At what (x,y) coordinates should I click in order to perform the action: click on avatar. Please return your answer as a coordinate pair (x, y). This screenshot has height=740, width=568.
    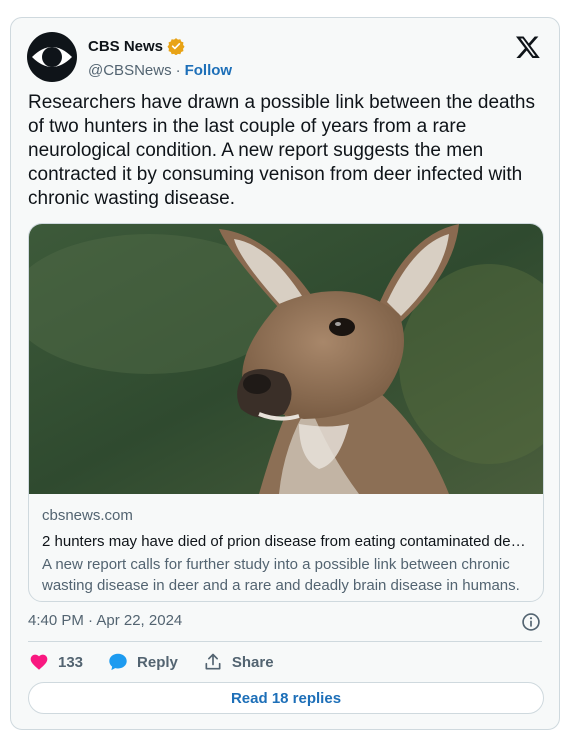
    Looking at the image, I should click on (52, 57).